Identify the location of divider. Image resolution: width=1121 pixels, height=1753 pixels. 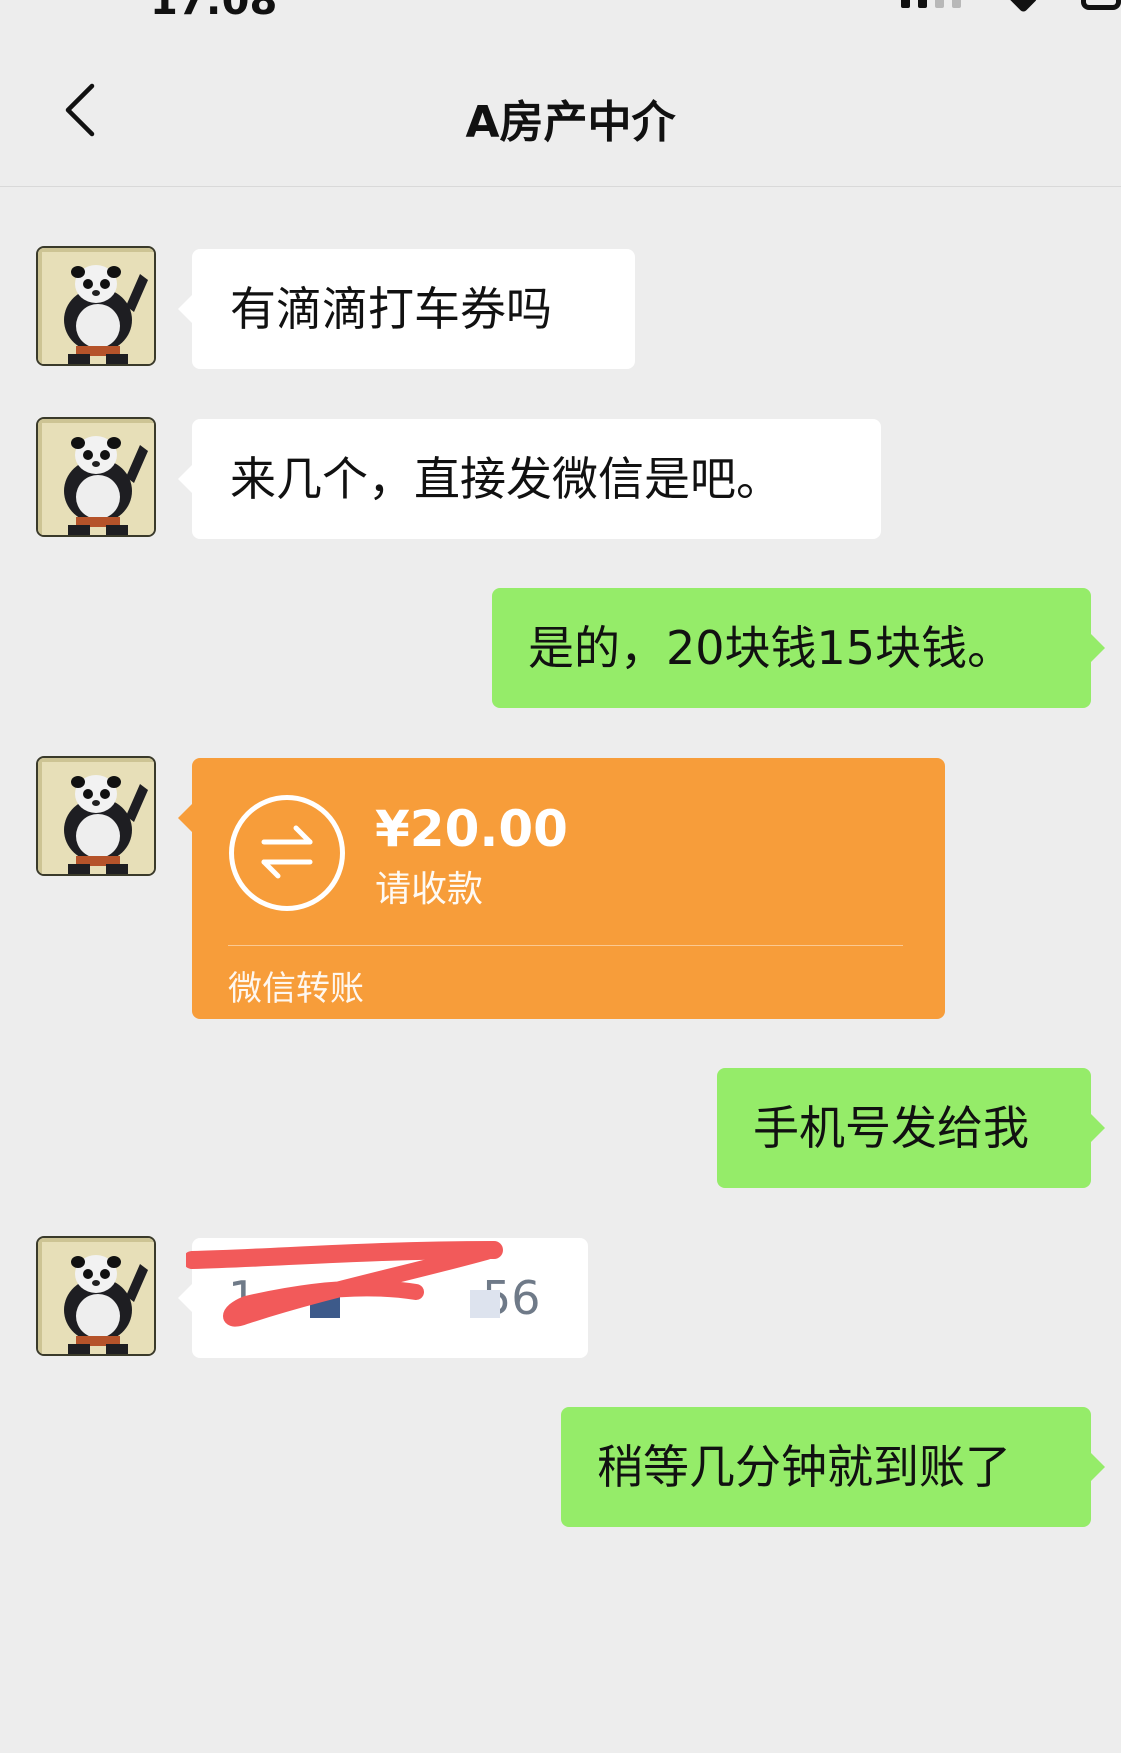
(565, 945).